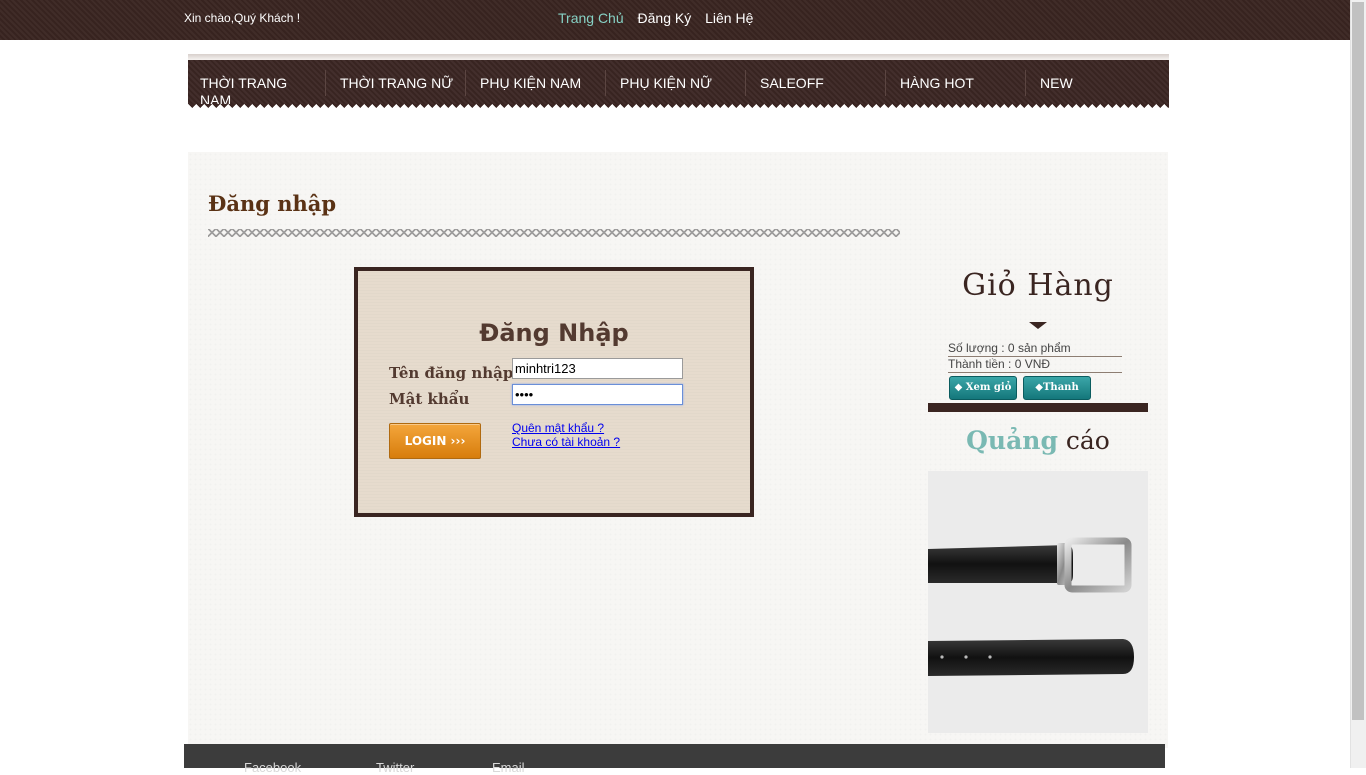  Describe the element at coordinates (1038, 407) in the screenshot. I see `sidebar-divider` at that location.